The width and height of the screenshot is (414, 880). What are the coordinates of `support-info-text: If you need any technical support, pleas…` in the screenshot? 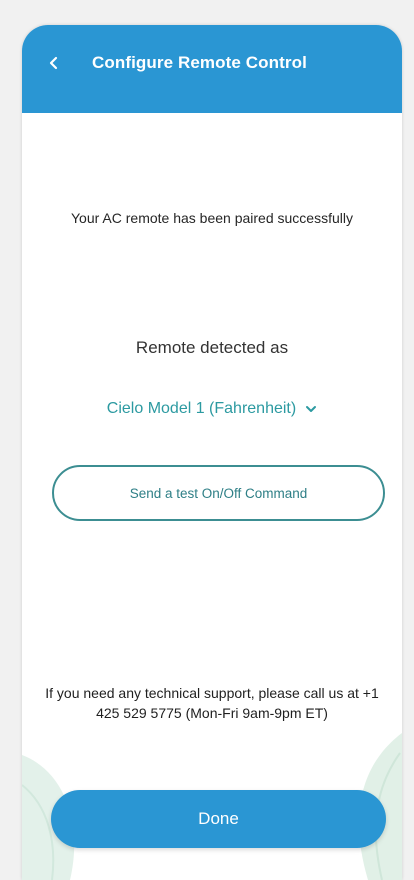 It's located at (212, 703).